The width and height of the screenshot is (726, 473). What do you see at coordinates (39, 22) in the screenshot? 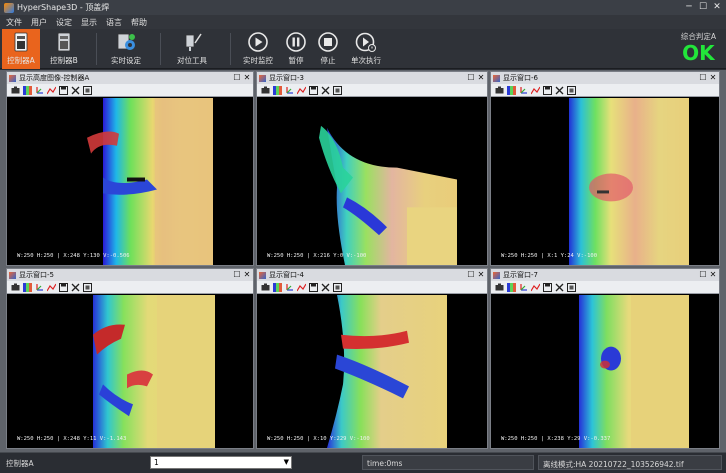
I see `menu-user: 用户` at bounding box center [39, 22].